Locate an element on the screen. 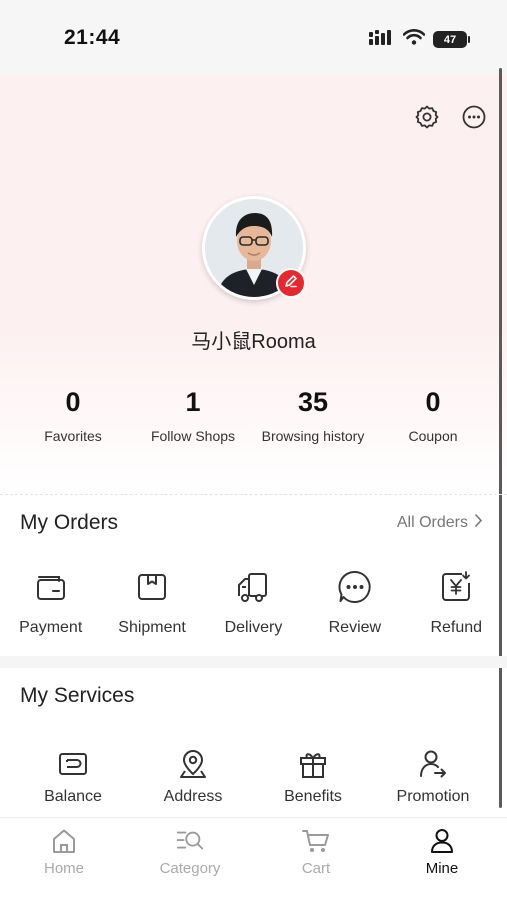 The height and width of the screenshot is (900, 507). stat-browsing-history: 35 Browsing history is located at coordinates (313, 414).